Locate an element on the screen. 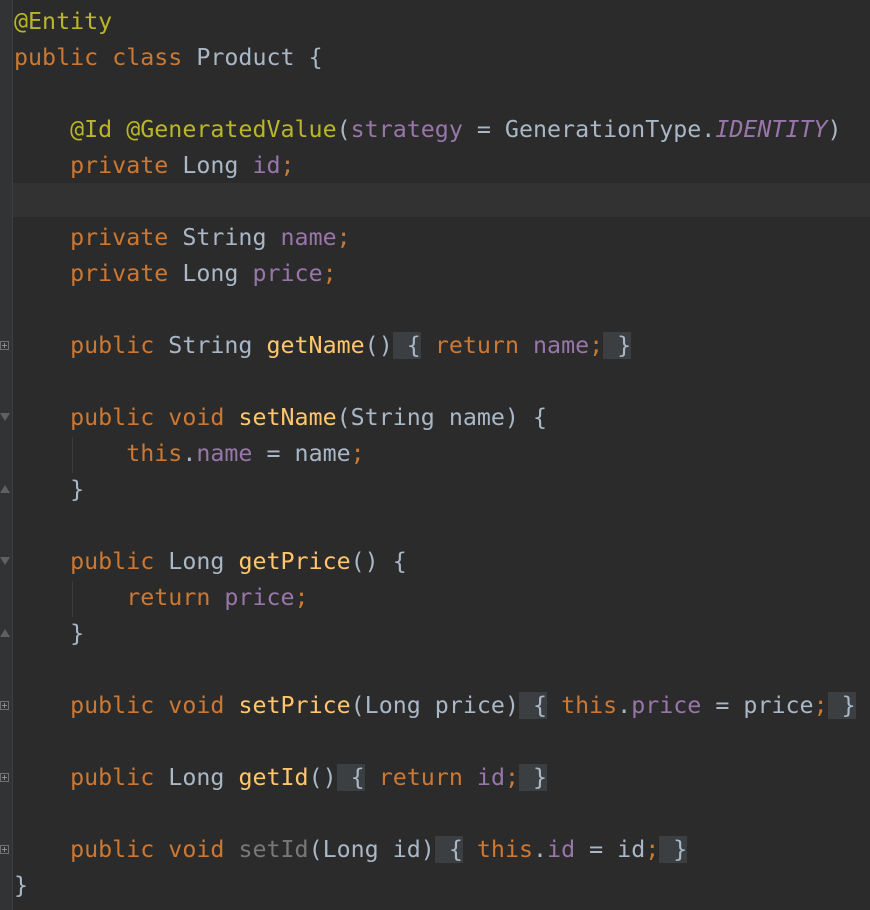 Image resolution: width=870 pixels, height=910 pixels. token-method-name: setName is located at coordinates (287, 417).